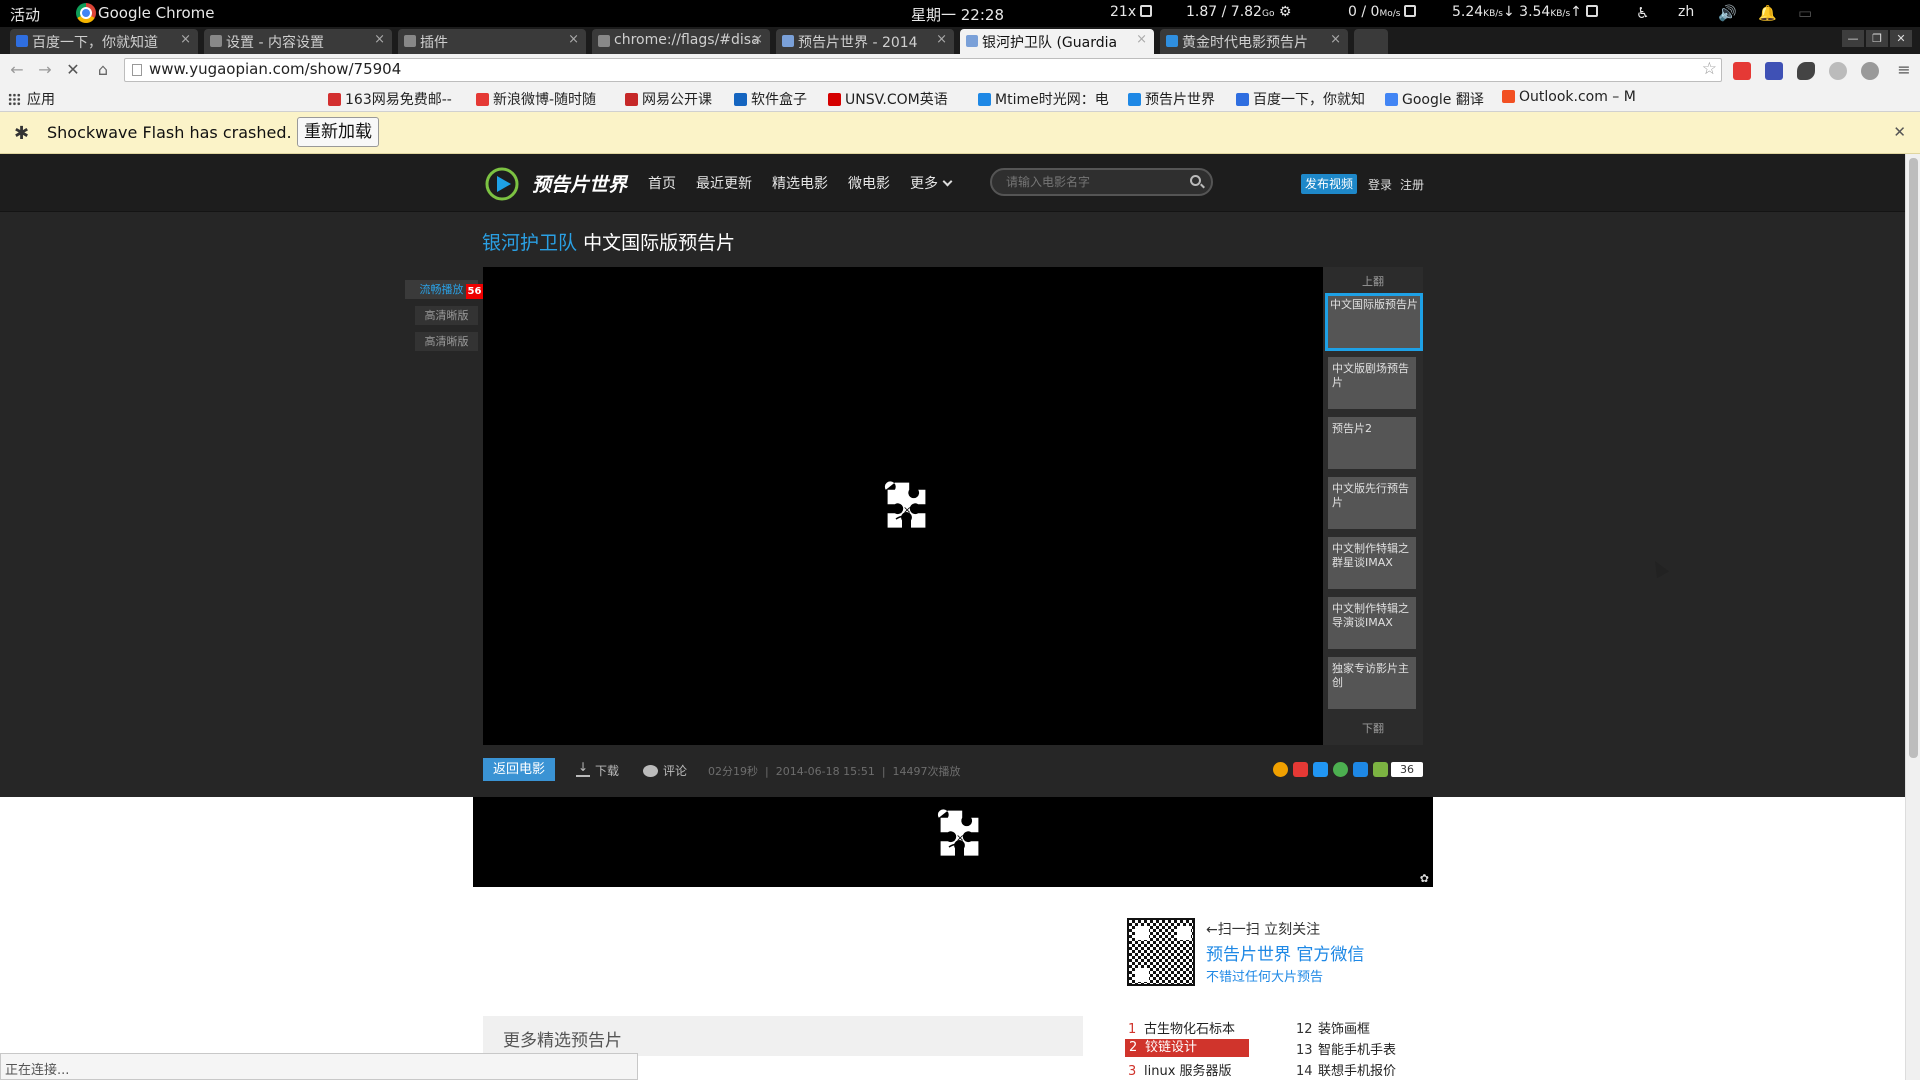 This screenshot has height=1080, width=1920. What do you see at coordinates (1380, 184) in the screenshot?
I see `login-link: 登录` at bounding box center [1380, 184].